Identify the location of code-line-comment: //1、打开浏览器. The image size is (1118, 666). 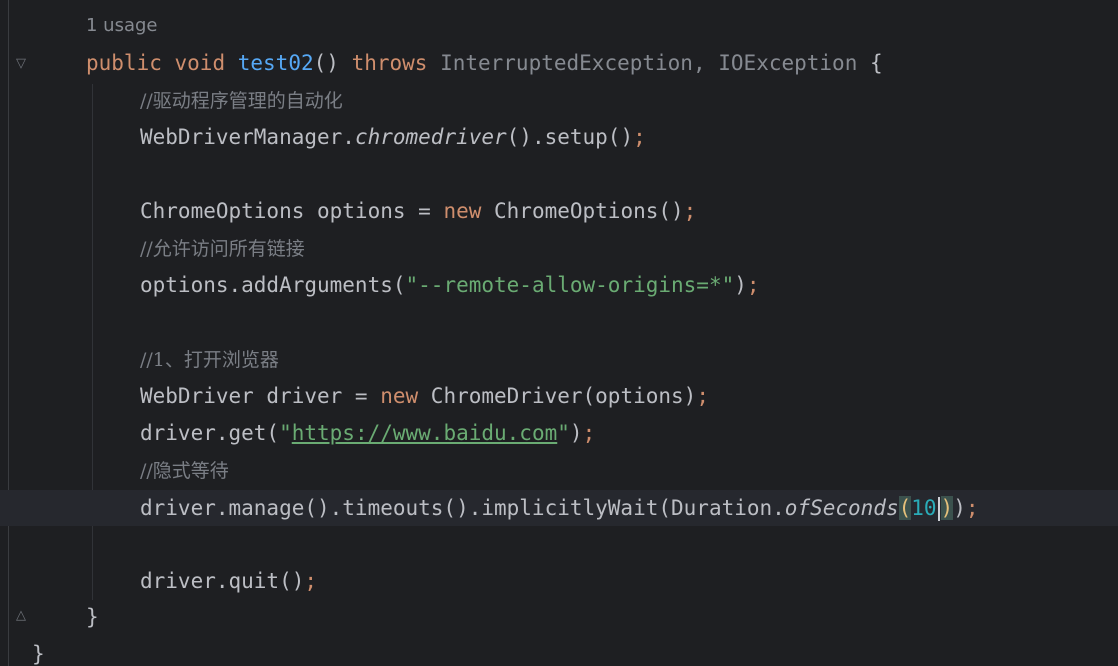
(209, 359).